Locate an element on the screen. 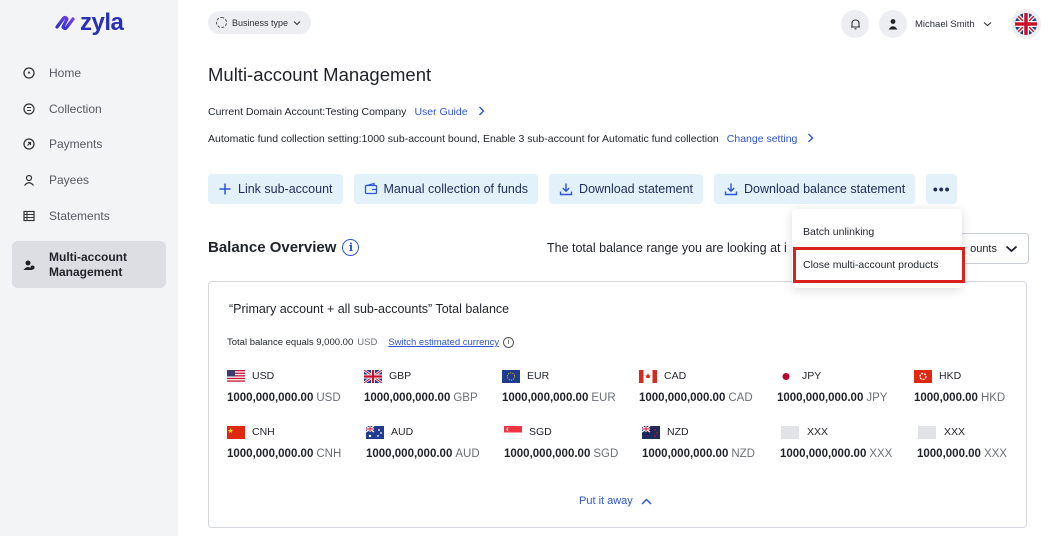 This screenshot has height=536, width=1062. select-value: ounts is located at coordinates (983, 248).